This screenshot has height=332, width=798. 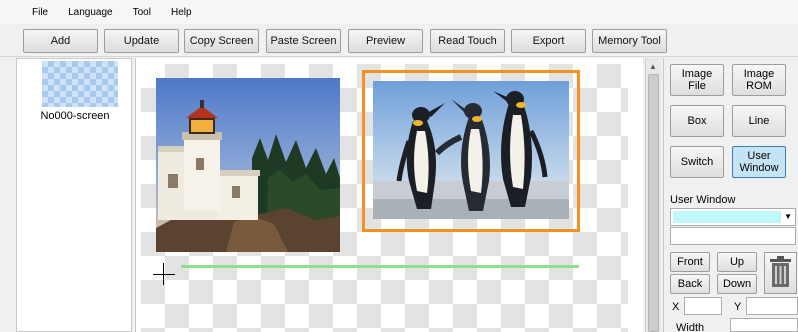 What do you see at coordinates (74, 195) in the screenshot?
I see `screen-list: No000-screen` at bounding box center [74, 195].